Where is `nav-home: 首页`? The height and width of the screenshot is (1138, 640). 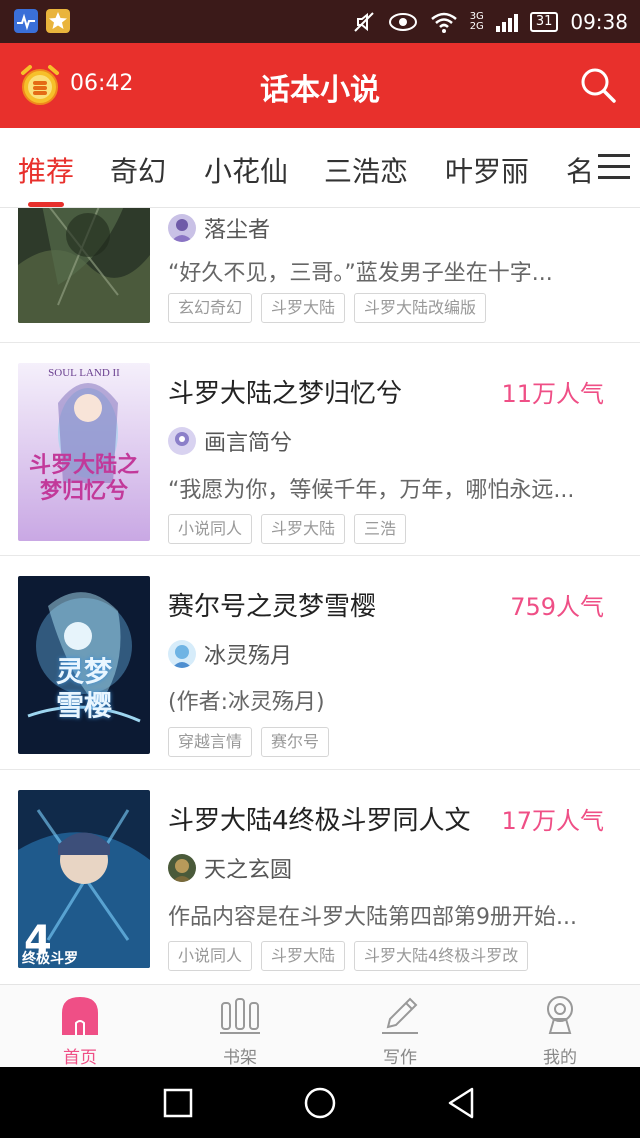 nav-home: 首页 is located at coordinates (80, 1030).